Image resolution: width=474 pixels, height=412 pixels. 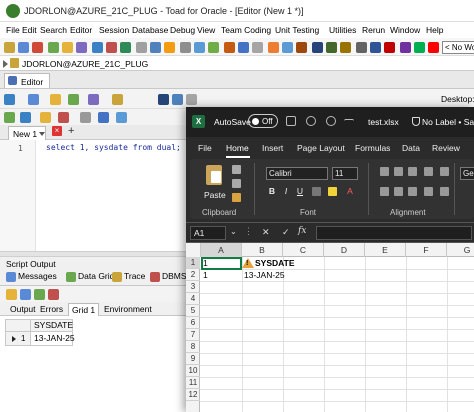 I want to click on tab-output: Output, so click(x=23, y=309).